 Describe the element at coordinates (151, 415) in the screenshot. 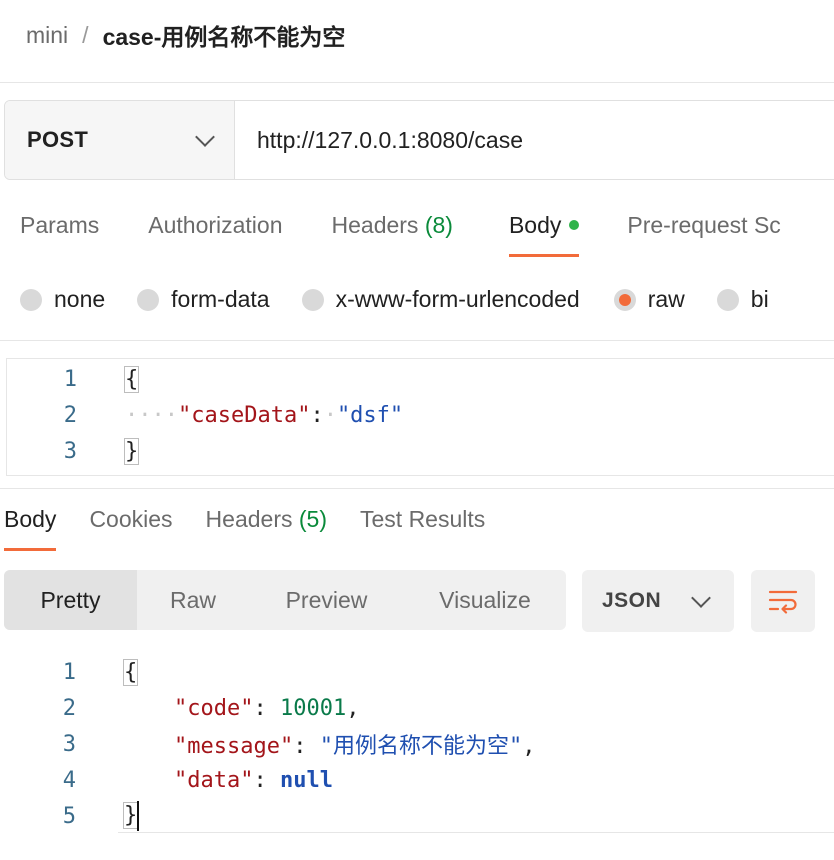

I see `whitespace-marker: ····` at that location.